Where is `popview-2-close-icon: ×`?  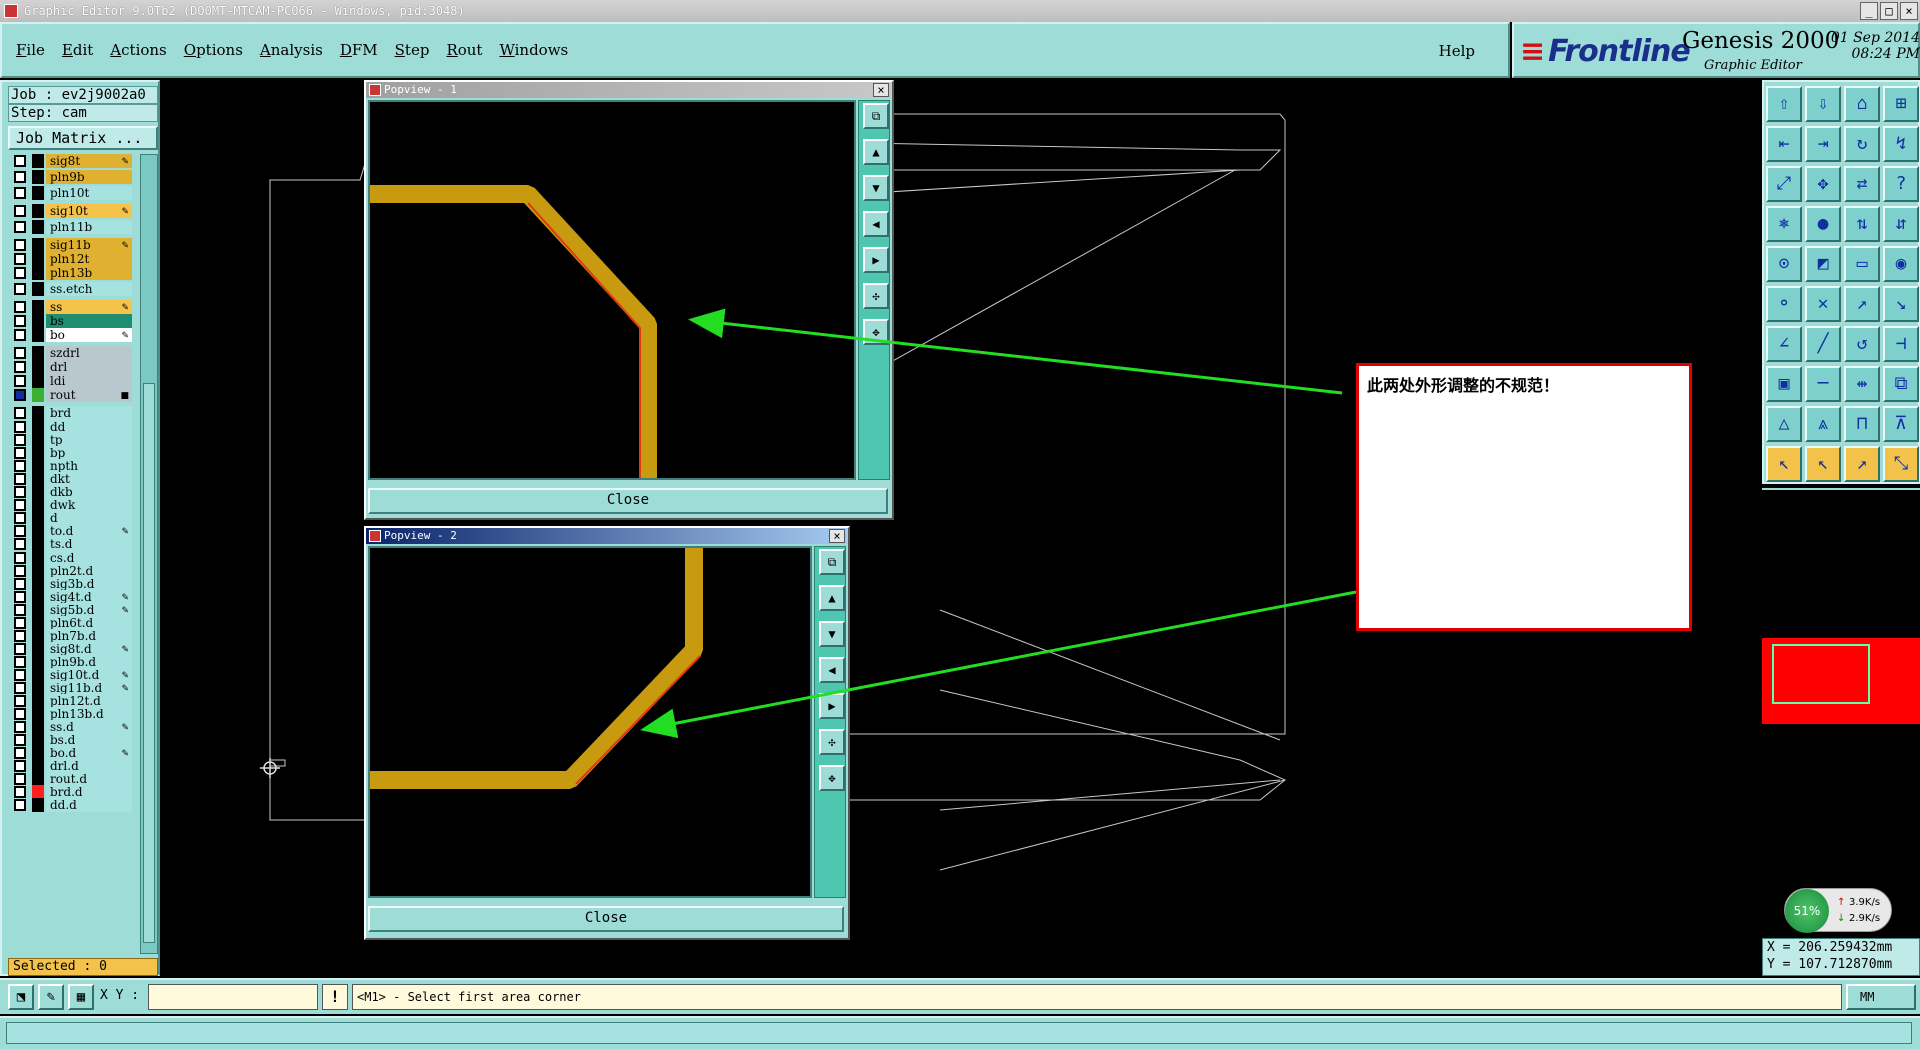 popview-2-close-icon: × is located at coordinates (837, 536).